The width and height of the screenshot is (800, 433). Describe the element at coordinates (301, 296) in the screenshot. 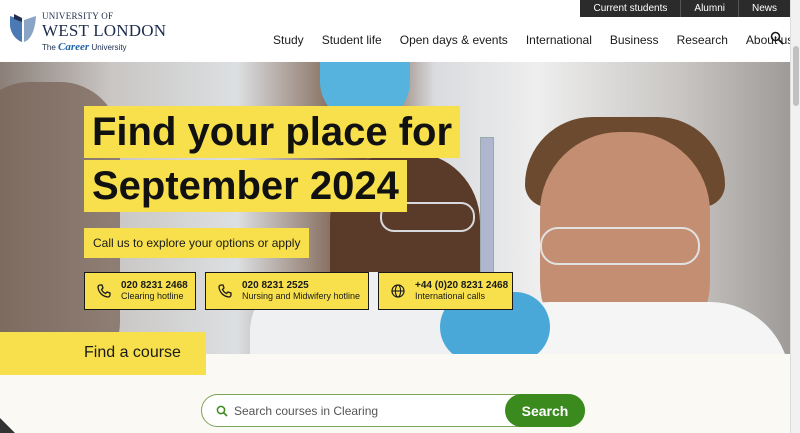

I see `phone-label: Nursing and Midwifery hotline` at that location.